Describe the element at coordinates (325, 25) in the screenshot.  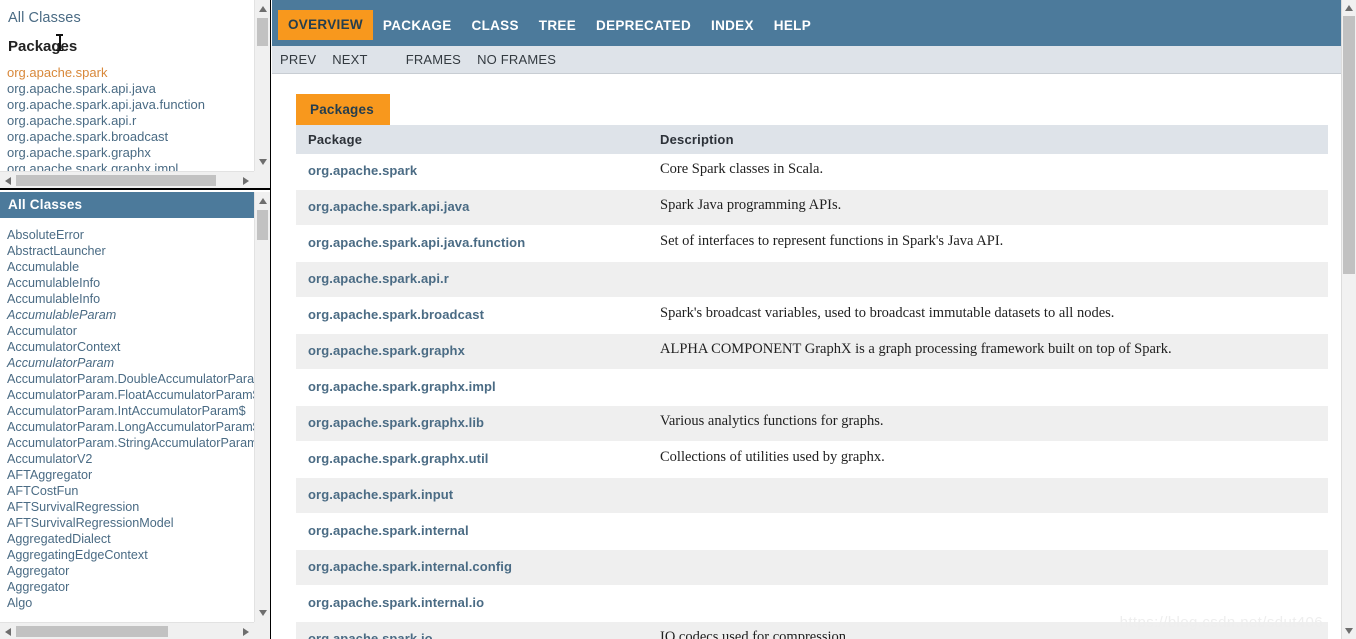
I see `navbar-item-overview: OVERVIEW` at that location.